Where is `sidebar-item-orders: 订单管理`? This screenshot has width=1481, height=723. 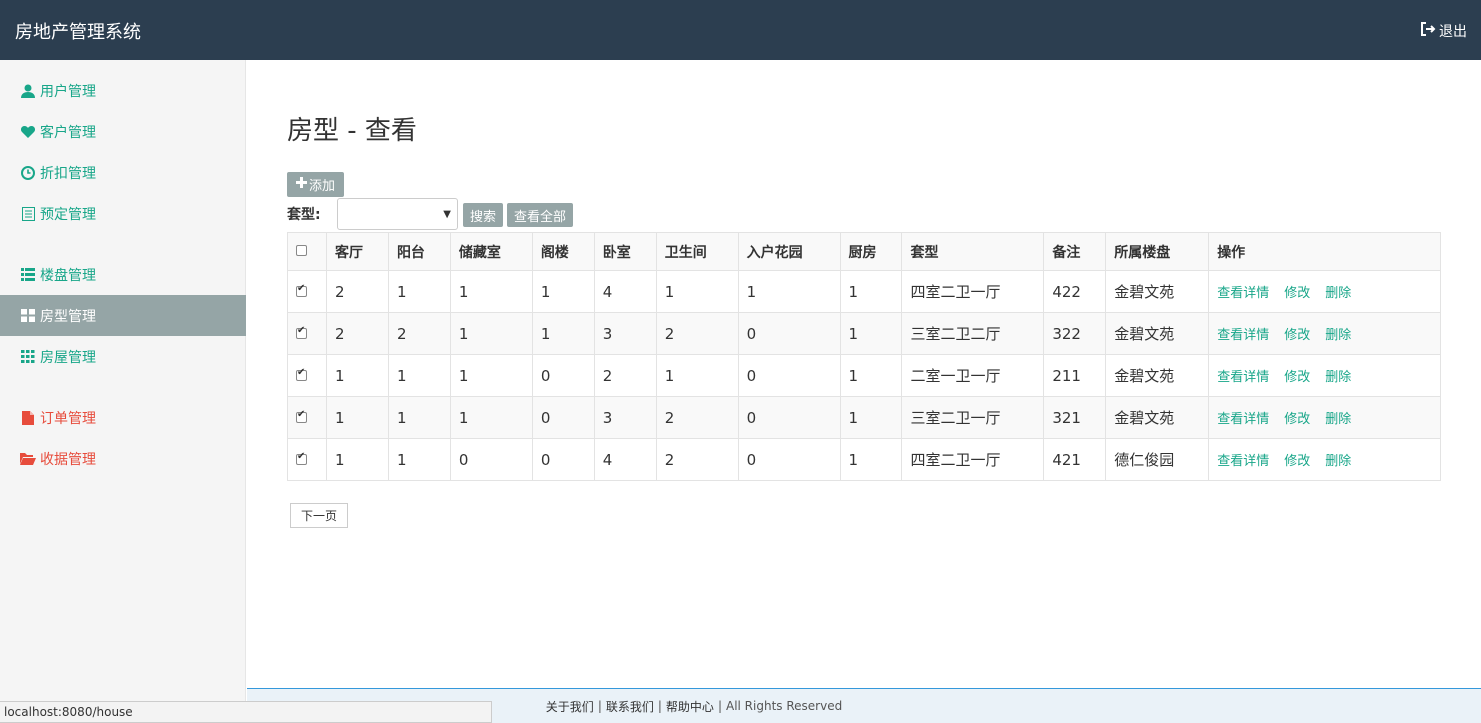
sidebar-item-orders: 订单管理 is located at coordinates (123, 417).